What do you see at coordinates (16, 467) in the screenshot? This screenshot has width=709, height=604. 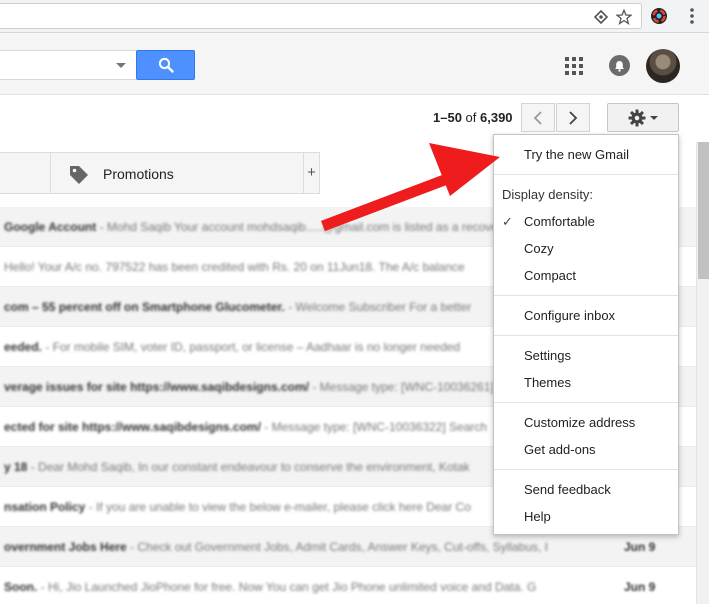 I see `email-subject: y 18` at bounding box center [16, 467].